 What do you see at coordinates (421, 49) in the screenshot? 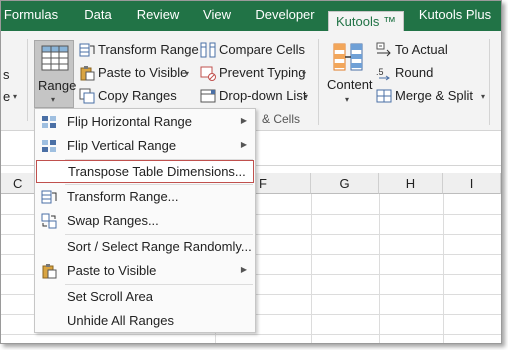
I see `to-actual-button: To Actual` at bounding box center [421, 49].